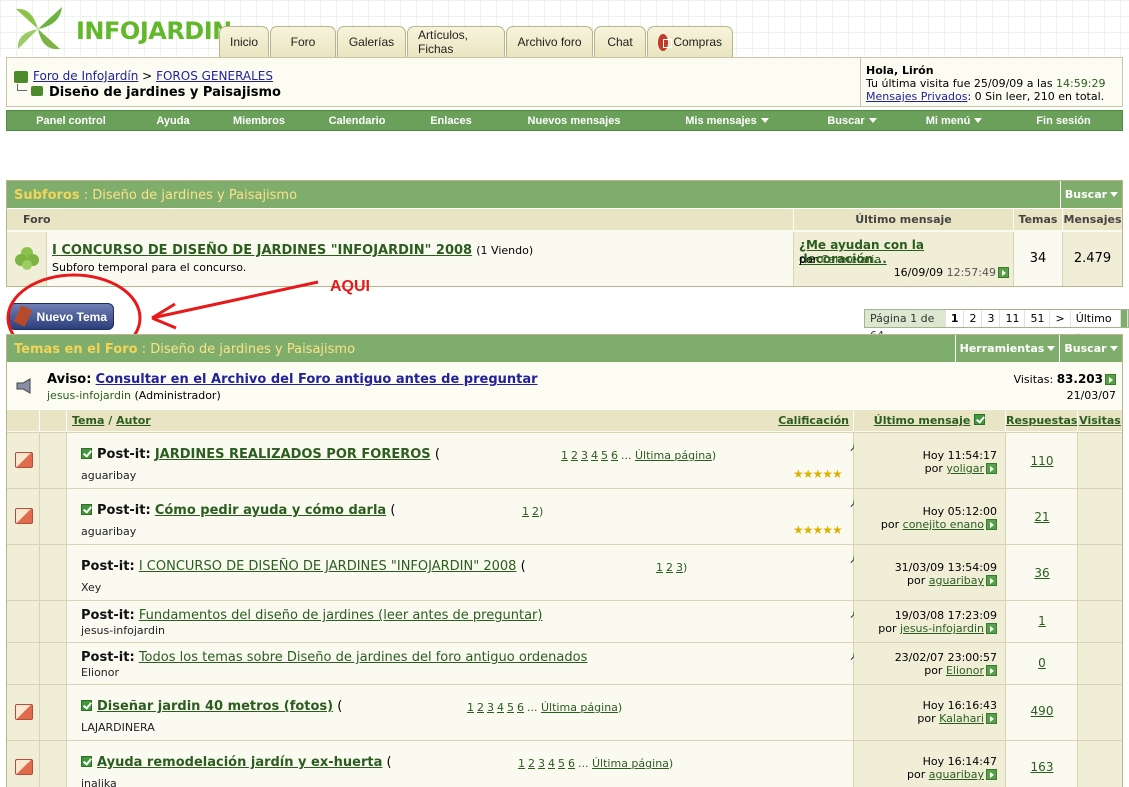 This screenshot has width=1129, height=787. What do you see at coordinates (121, 28) in the screenshot?
I see `site-logo: INFOJARDIN` at bounding box center [121, 28].